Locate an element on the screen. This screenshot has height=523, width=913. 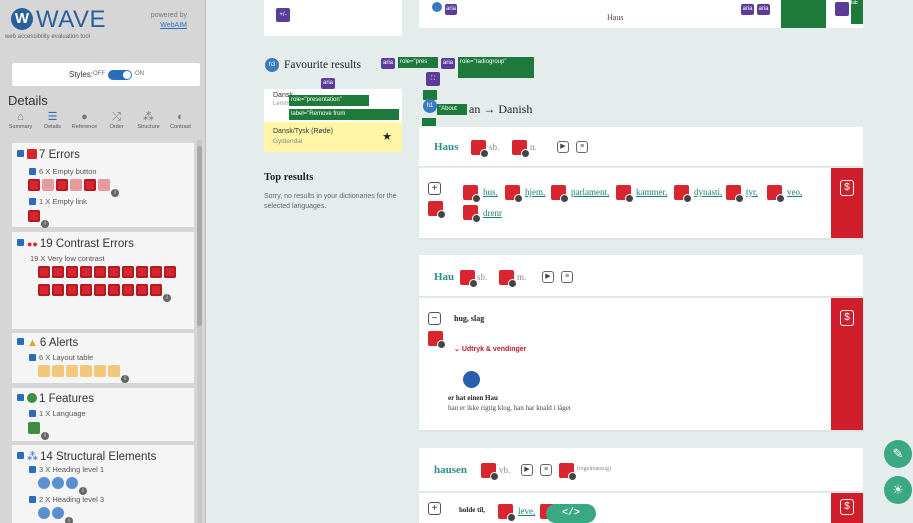
language-item: 1 X Language is located at coordinates (57, 413).